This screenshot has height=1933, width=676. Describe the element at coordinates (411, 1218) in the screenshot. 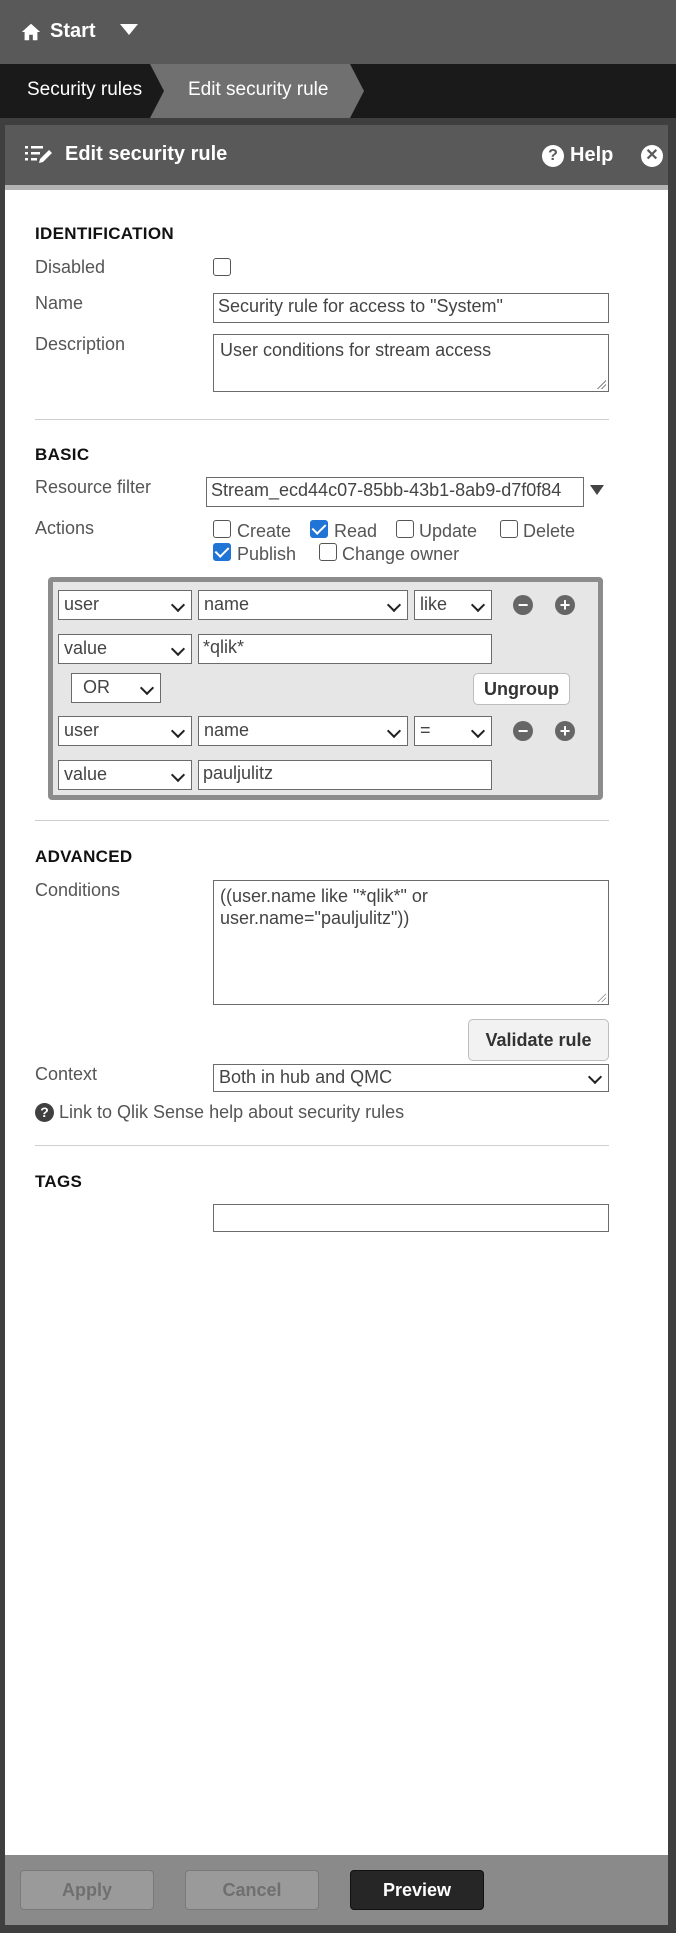

I see `tags-input` at that location.